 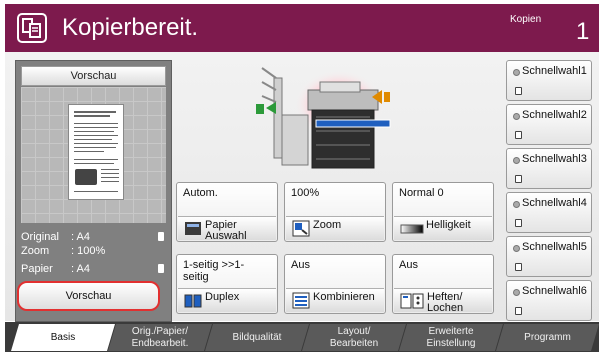 What do you see at coordinates (582, 32) in the screenshot?
I see `copies-count: 1` at bounding box center [582, 32].